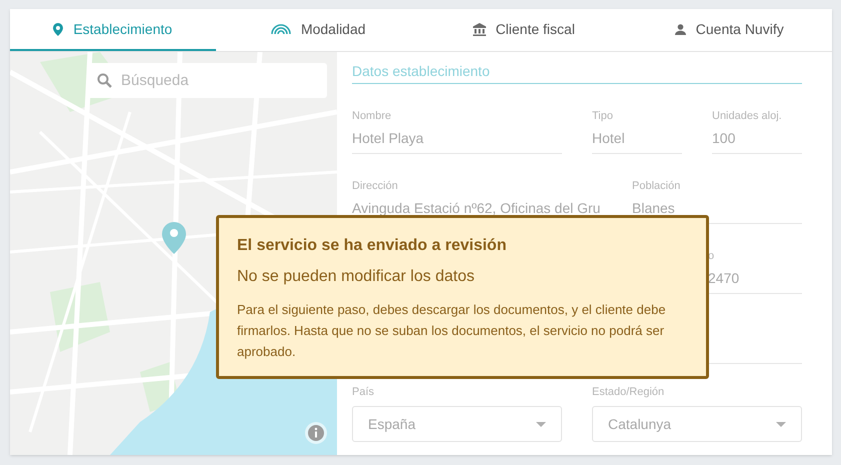  I want to click on field-label: Estado/Región, so click(629, 392).